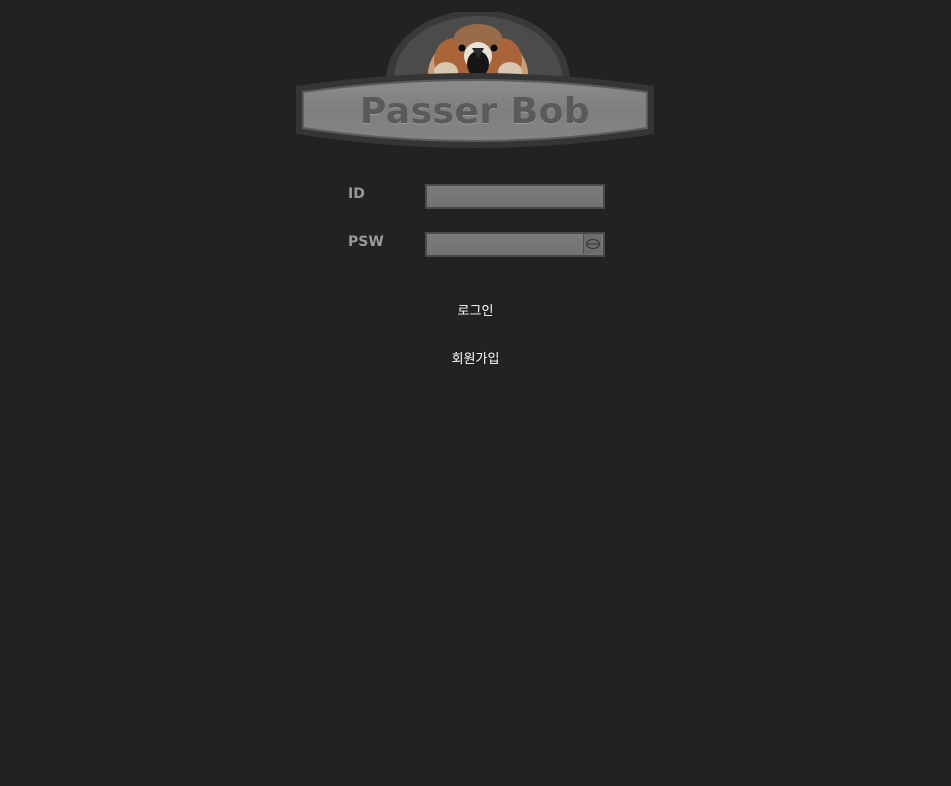 This screenshot has height=786, width=951. Describe the element at coordinates (475, 80) in the screenshot. I see `logo-badge` at that location.